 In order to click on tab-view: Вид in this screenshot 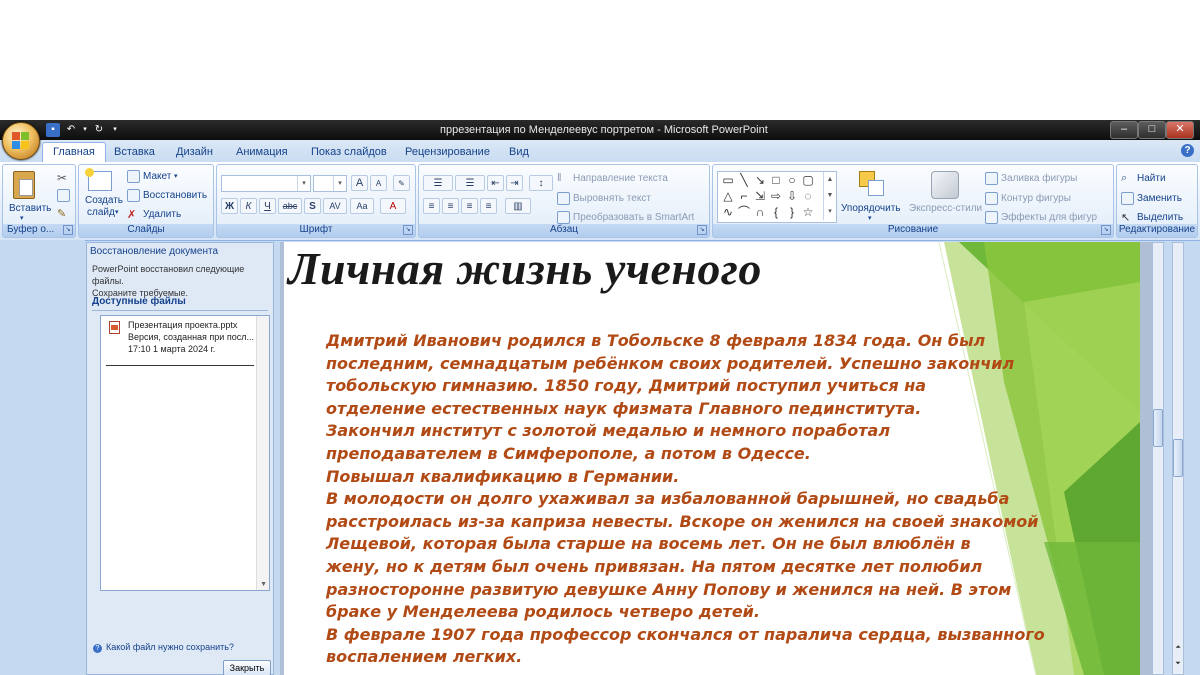, I will do `click(519, 152)`.